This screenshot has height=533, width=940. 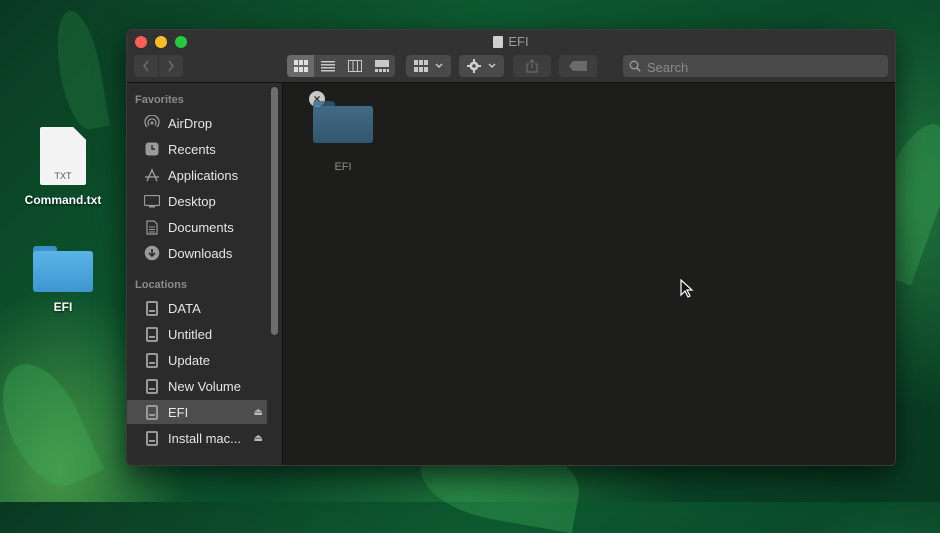 I want to click on file-label: EFI, so click(x=343, y=167).